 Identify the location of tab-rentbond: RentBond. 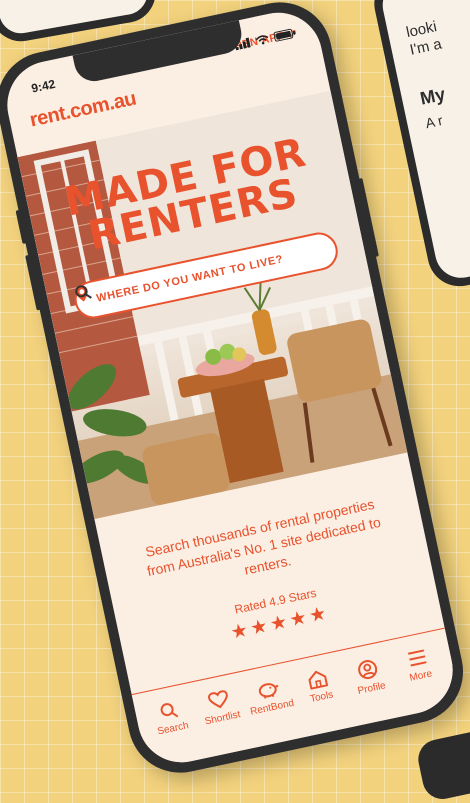
(270, 697).